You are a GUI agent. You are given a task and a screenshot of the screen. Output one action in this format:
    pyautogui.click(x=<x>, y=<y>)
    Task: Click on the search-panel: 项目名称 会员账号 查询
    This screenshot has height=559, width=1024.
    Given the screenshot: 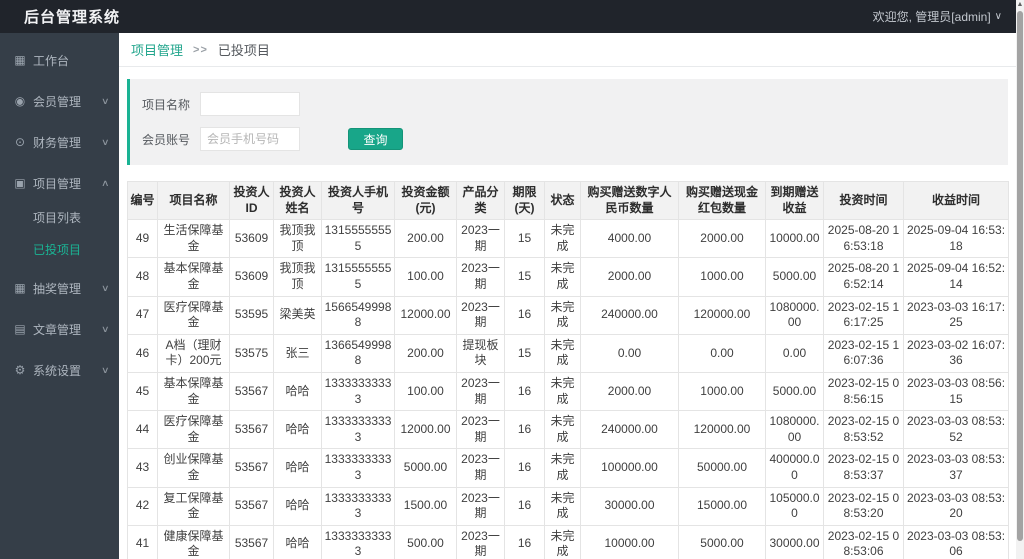 What is the action you would take?
    pyautogui.click(x=567, y=122)
    